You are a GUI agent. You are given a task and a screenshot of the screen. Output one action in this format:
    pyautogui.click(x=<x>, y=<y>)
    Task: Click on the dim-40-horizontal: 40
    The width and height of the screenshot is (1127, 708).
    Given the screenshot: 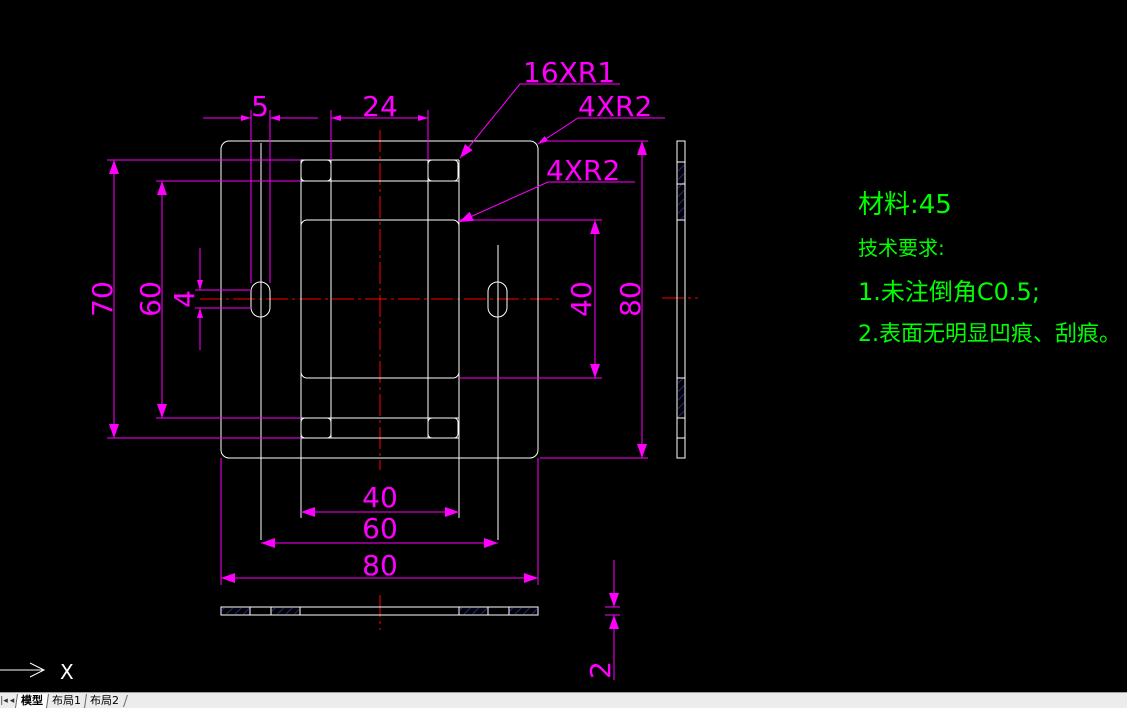 What is the action you would take?
    pyautogui.click(x=380, y=497)
    